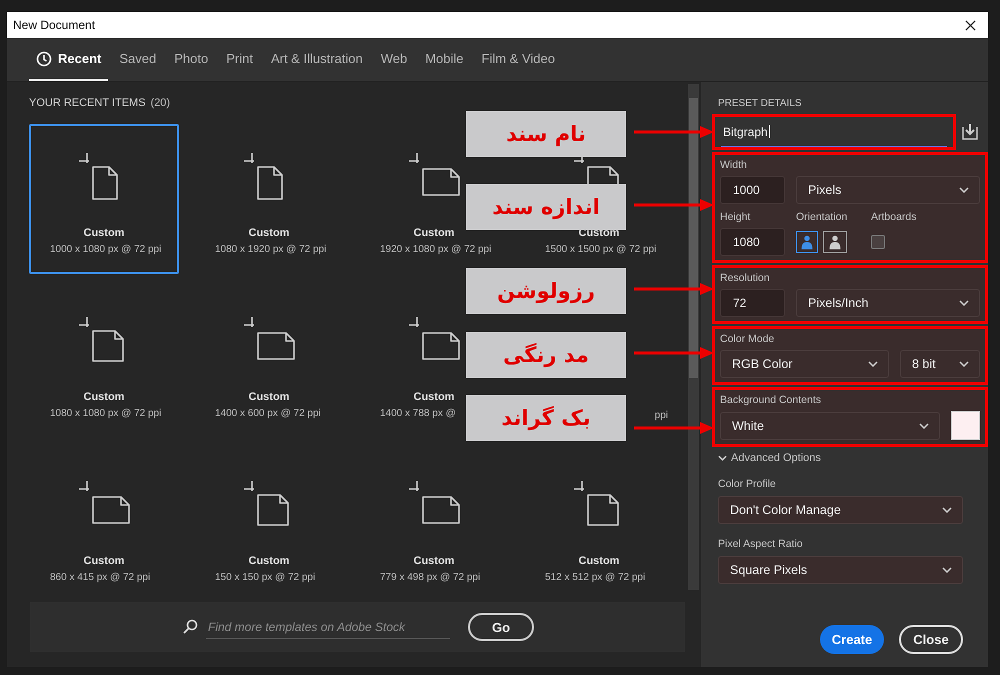 Image resolution: width=1000 pixels, height=675 pixels. What do you see at coordinates (546, 207) in the screenshot?
I see `annotation-tooltip: اندازه سند` at bounding box center [546, 207].